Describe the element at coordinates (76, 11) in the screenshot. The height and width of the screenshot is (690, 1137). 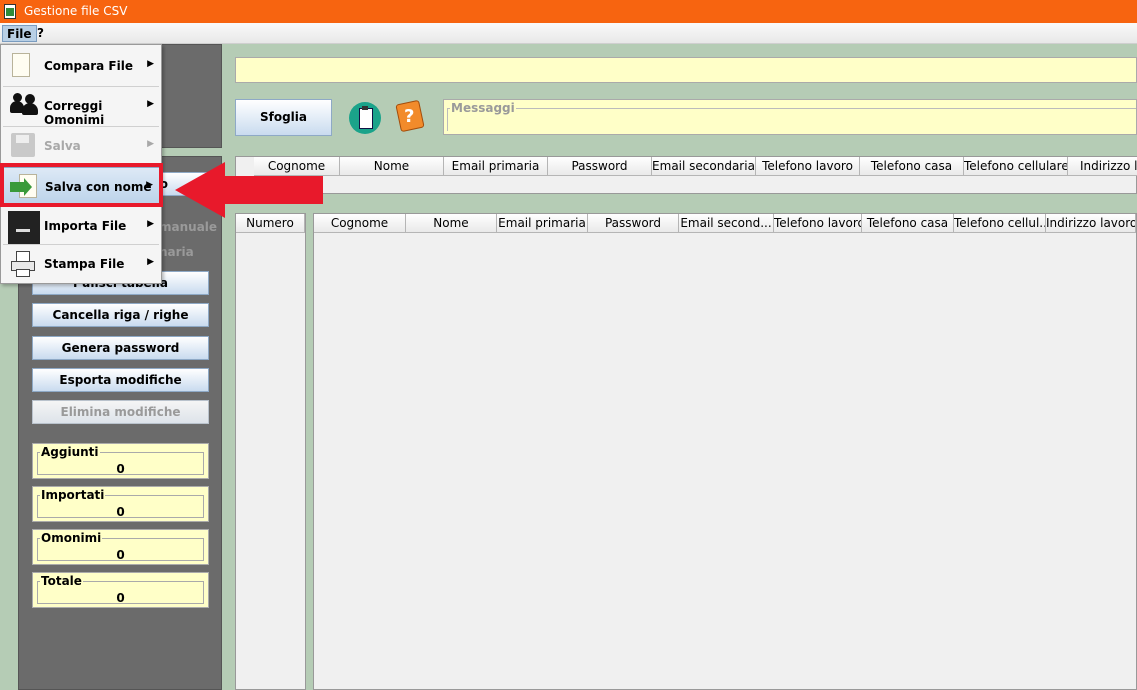
I see `window-title: Gestione file CSV` at that location.